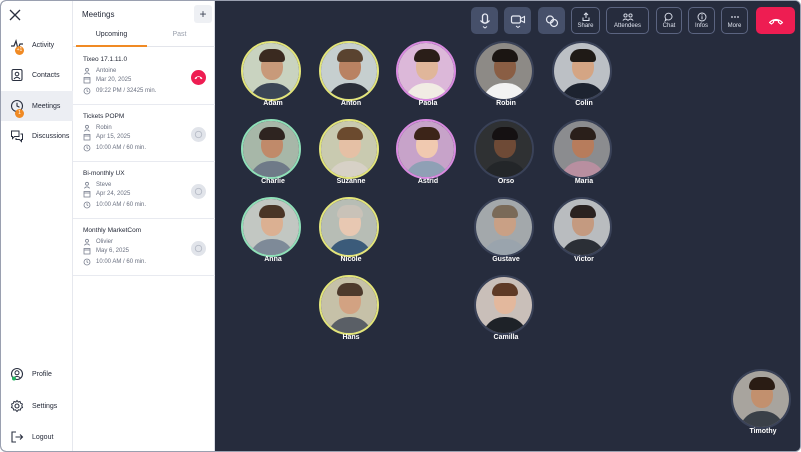 This screenshot has width=801, height=452. I want to click on chat-button: Chat, so click(669, 20).